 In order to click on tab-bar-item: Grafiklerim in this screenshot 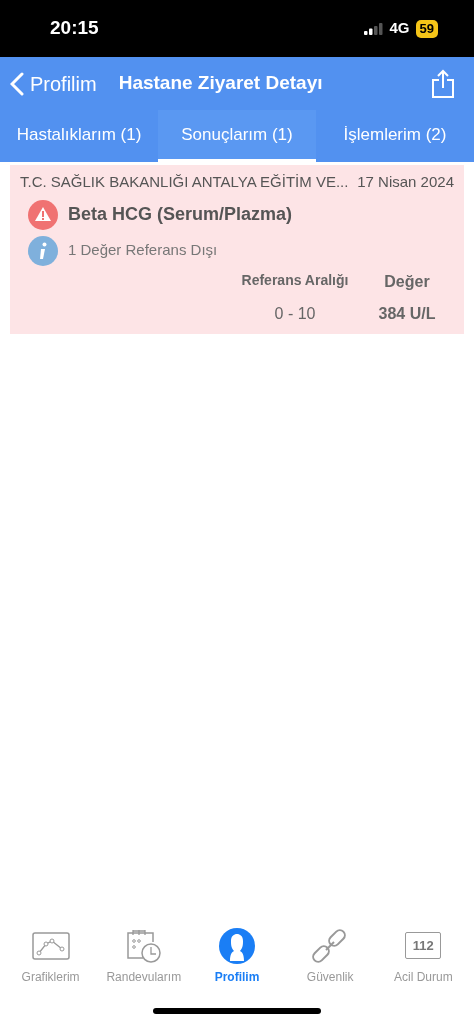, I will do `click(50, 957)`.